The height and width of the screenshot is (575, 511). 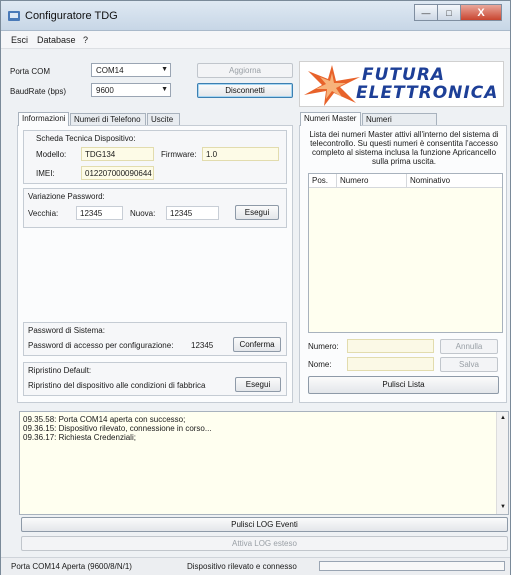 I want to click on minimize-icon: —, so click(x=426, y=12).